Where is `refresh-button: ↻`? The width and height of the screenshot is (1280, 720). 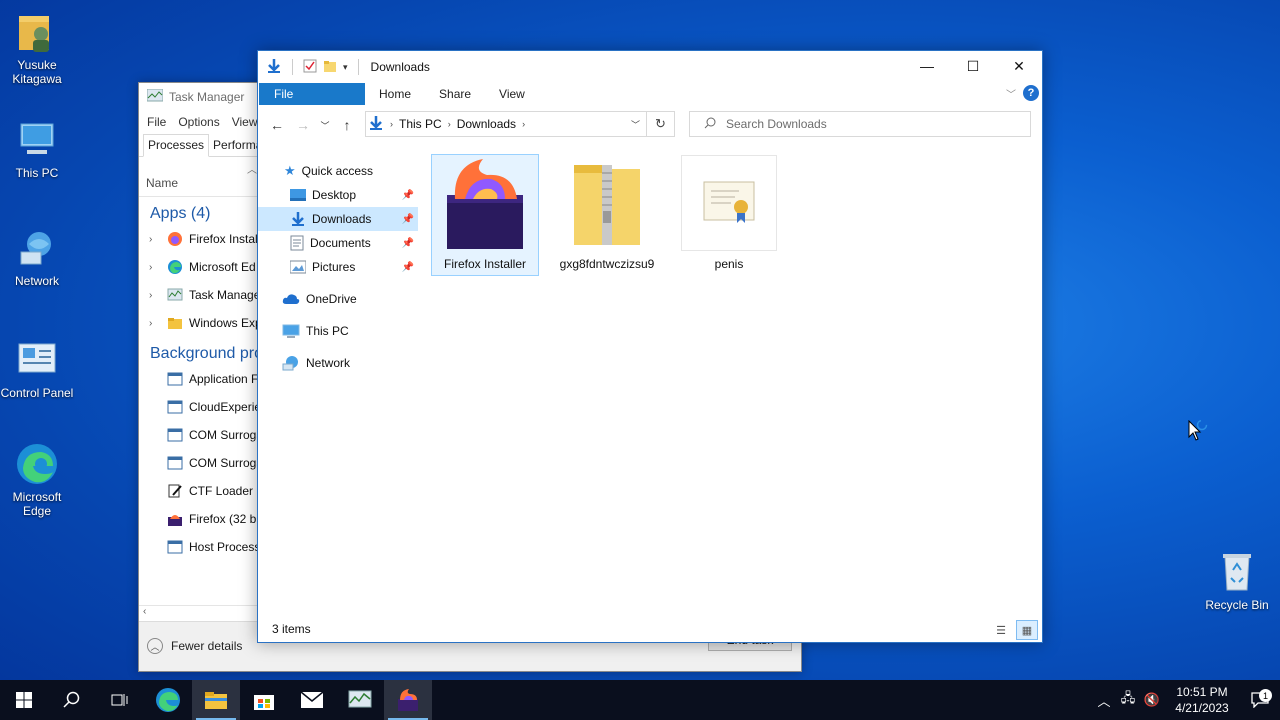 refresh-button: ↻ is located at coordinates (660, 124).